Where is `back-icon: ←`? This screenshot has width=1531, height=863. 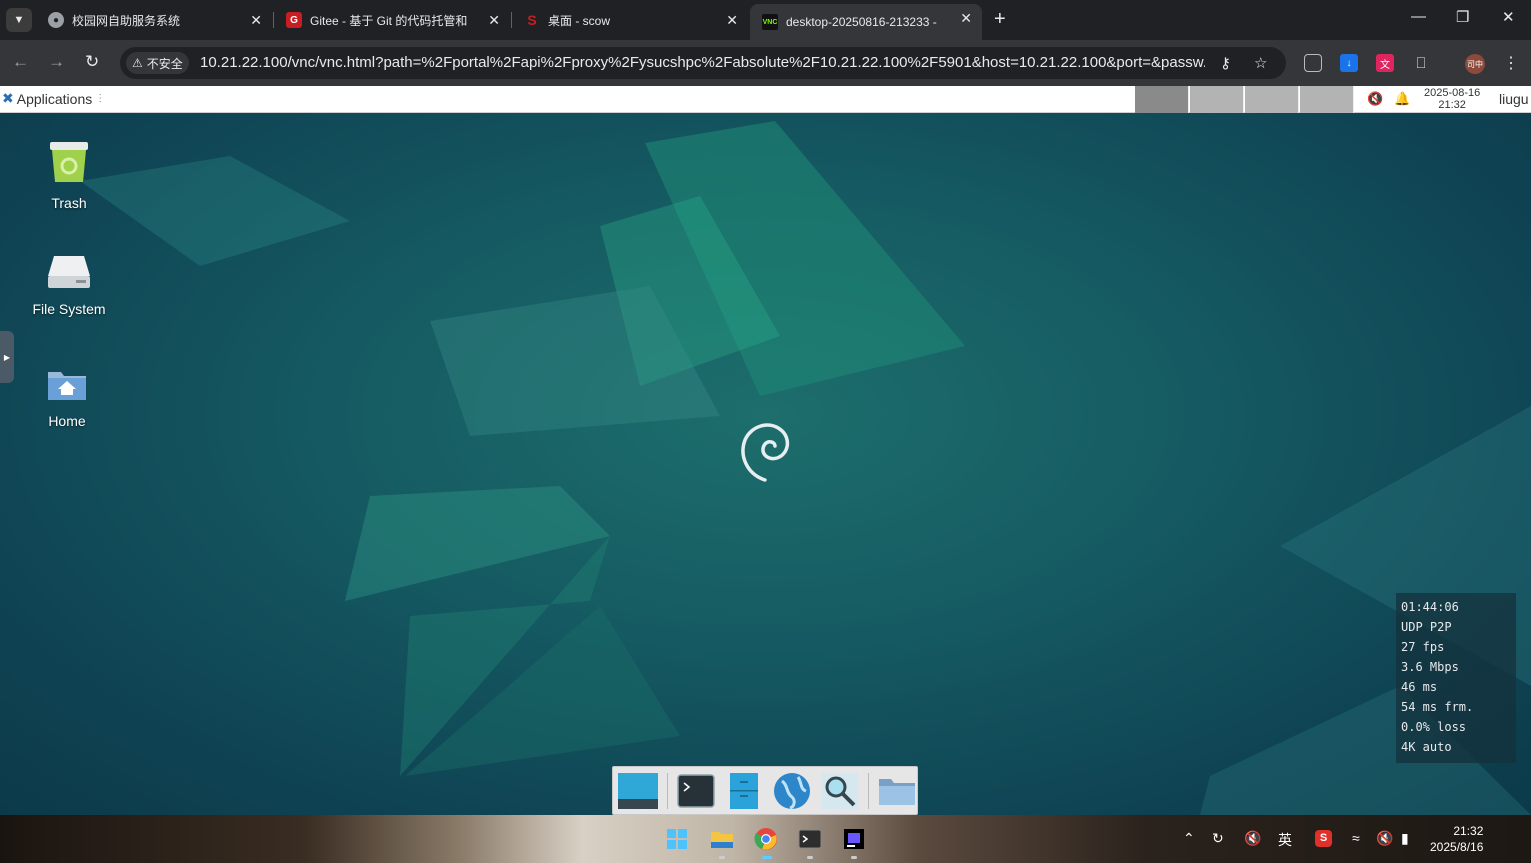 back-icon: ← is located at coordinates (20, 62).